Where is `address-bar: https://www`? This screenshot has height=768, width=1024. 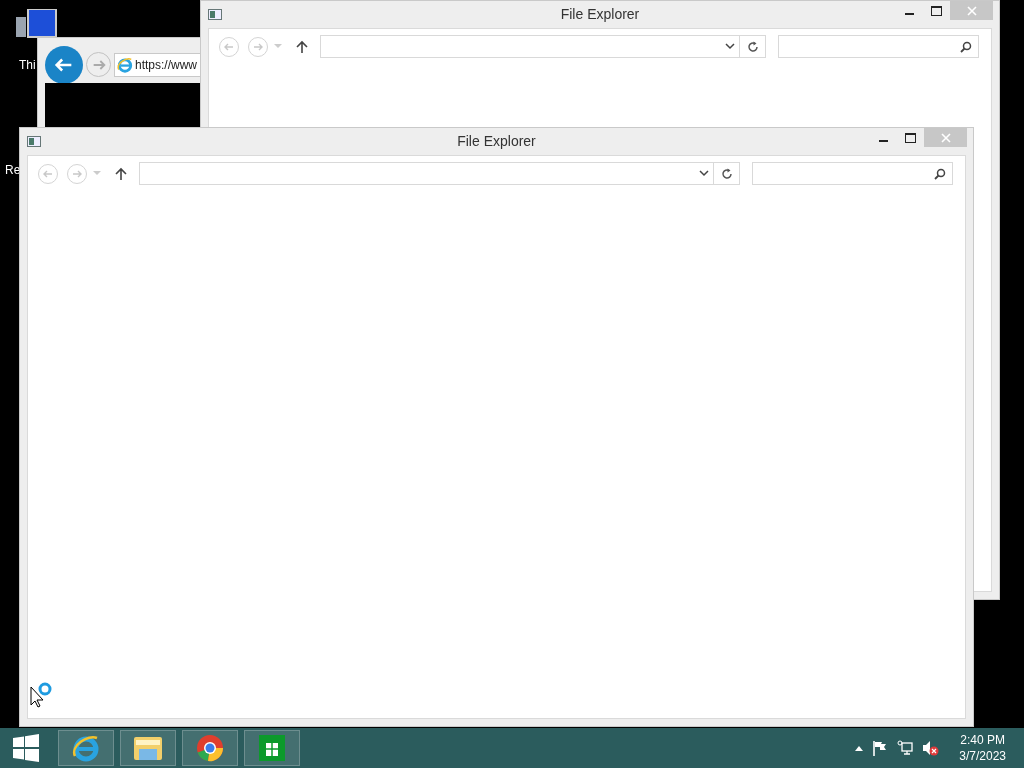 address-bar: https://www is located at coordinates (157, 64).